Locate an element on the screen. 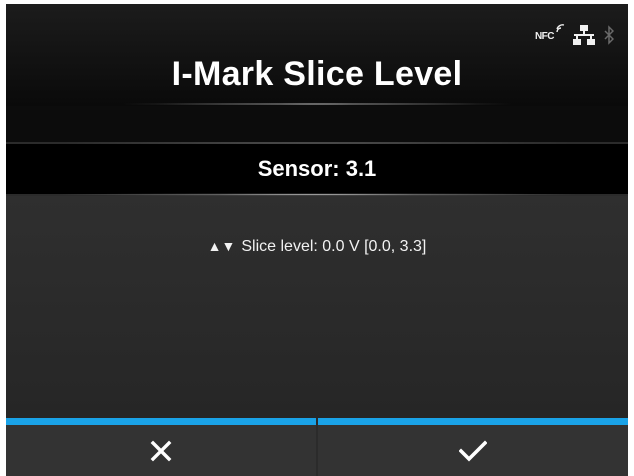 Image resolution: width=634 pixels, height=476 pixels. bluetooth-icon is located at coordinates (609, 37).